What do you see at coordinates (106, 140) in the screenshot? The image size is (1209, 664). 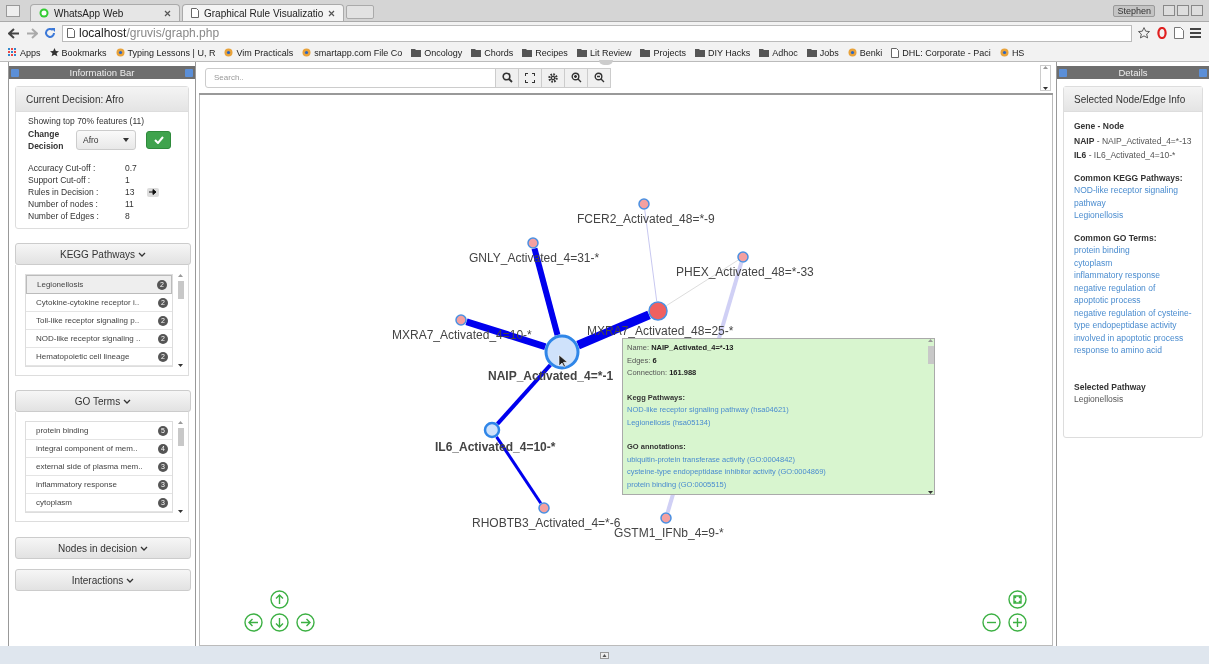 I see `decision-dropdown: Afro` at bounding box center [106, 140].